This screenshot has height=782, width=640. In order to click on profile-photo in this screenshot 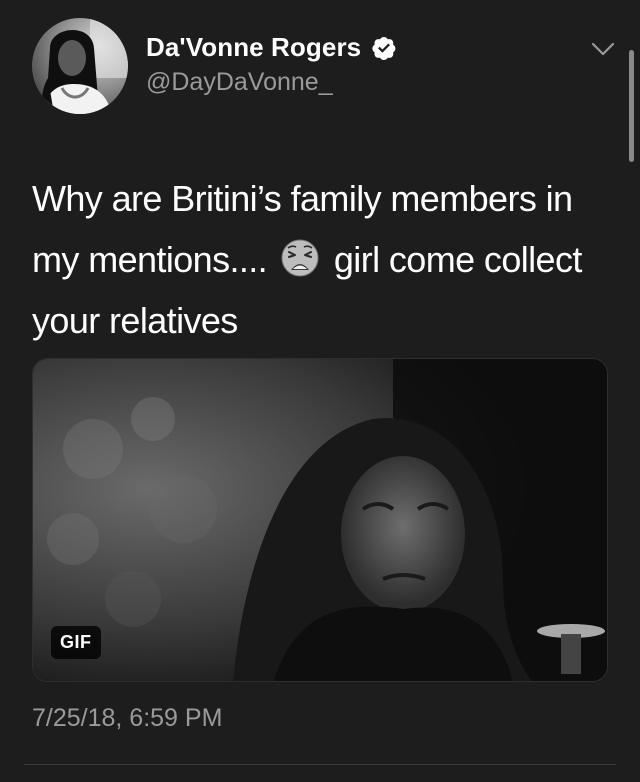, I will do `click(80, 66)`.